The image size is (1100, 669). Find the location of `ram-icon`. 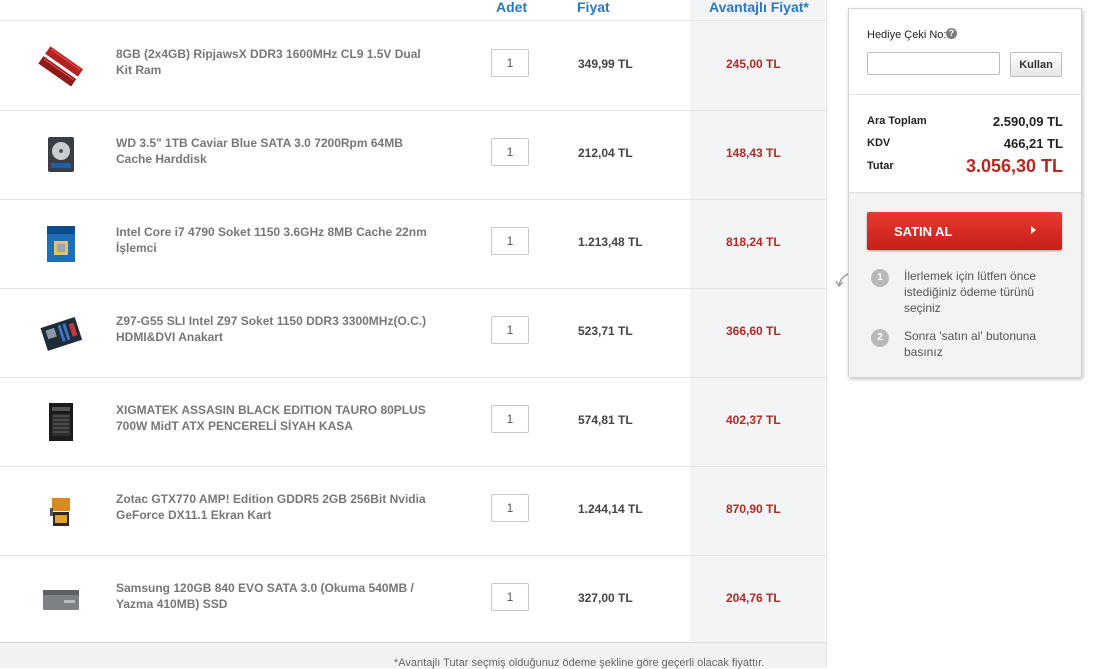

ram-icon is located at coordinates (61, 66).